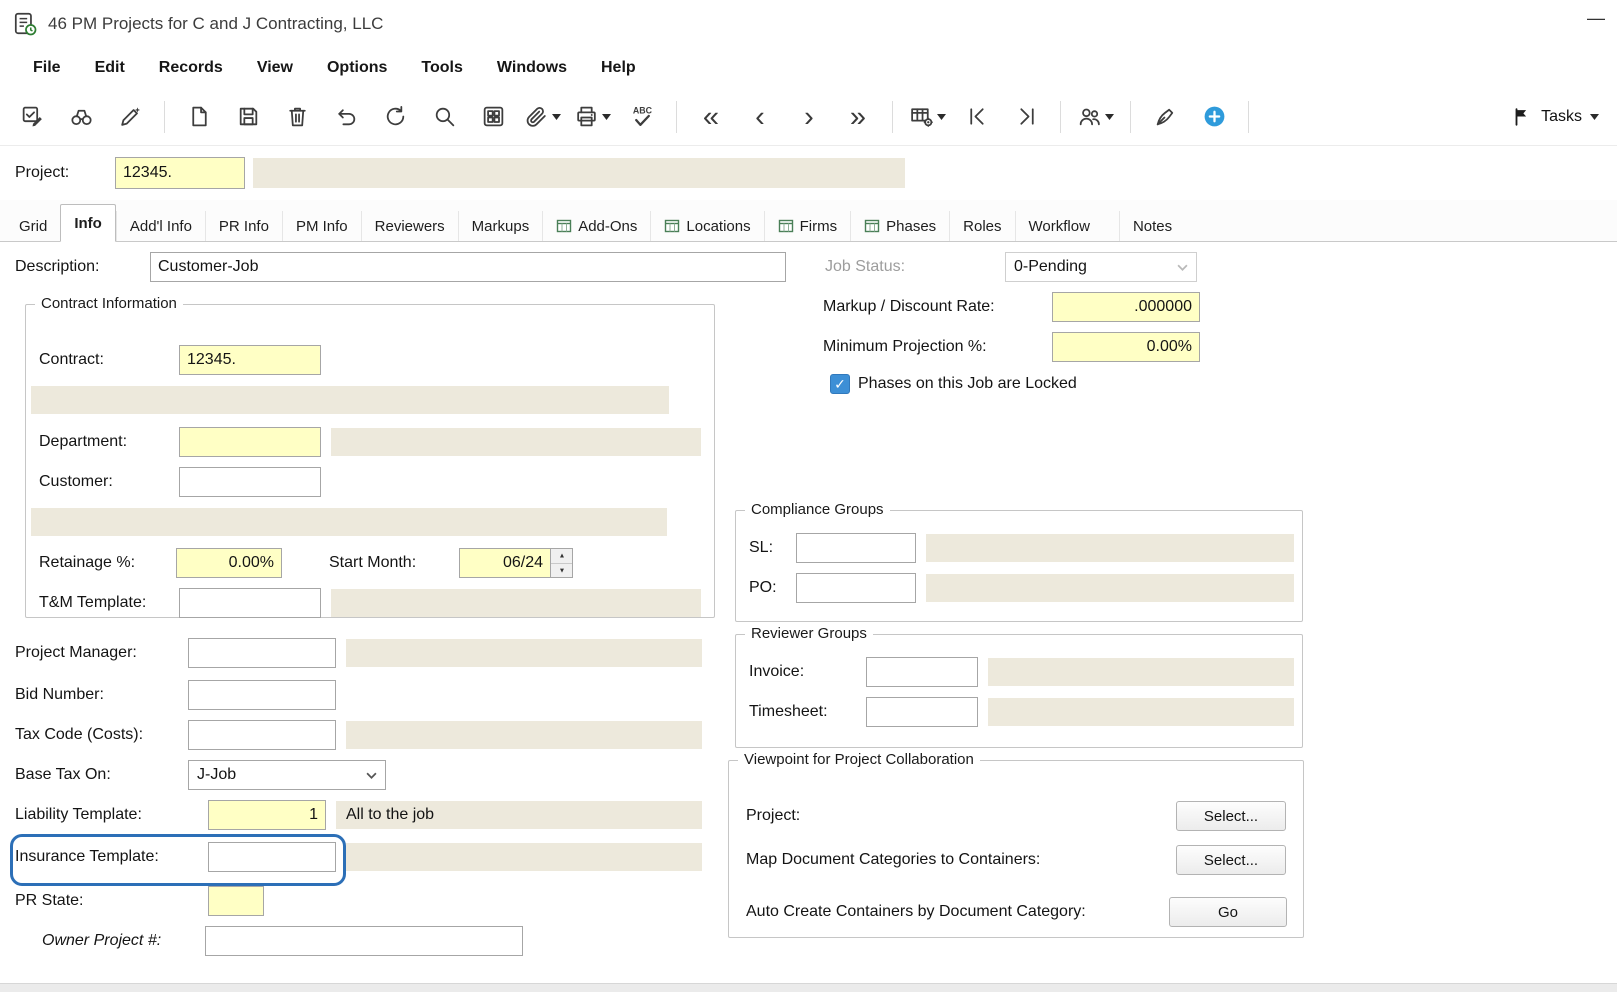 The width and height of the screenshot is (1617, 992). I want to click on menu-edit: Edit, so click(110, 68).